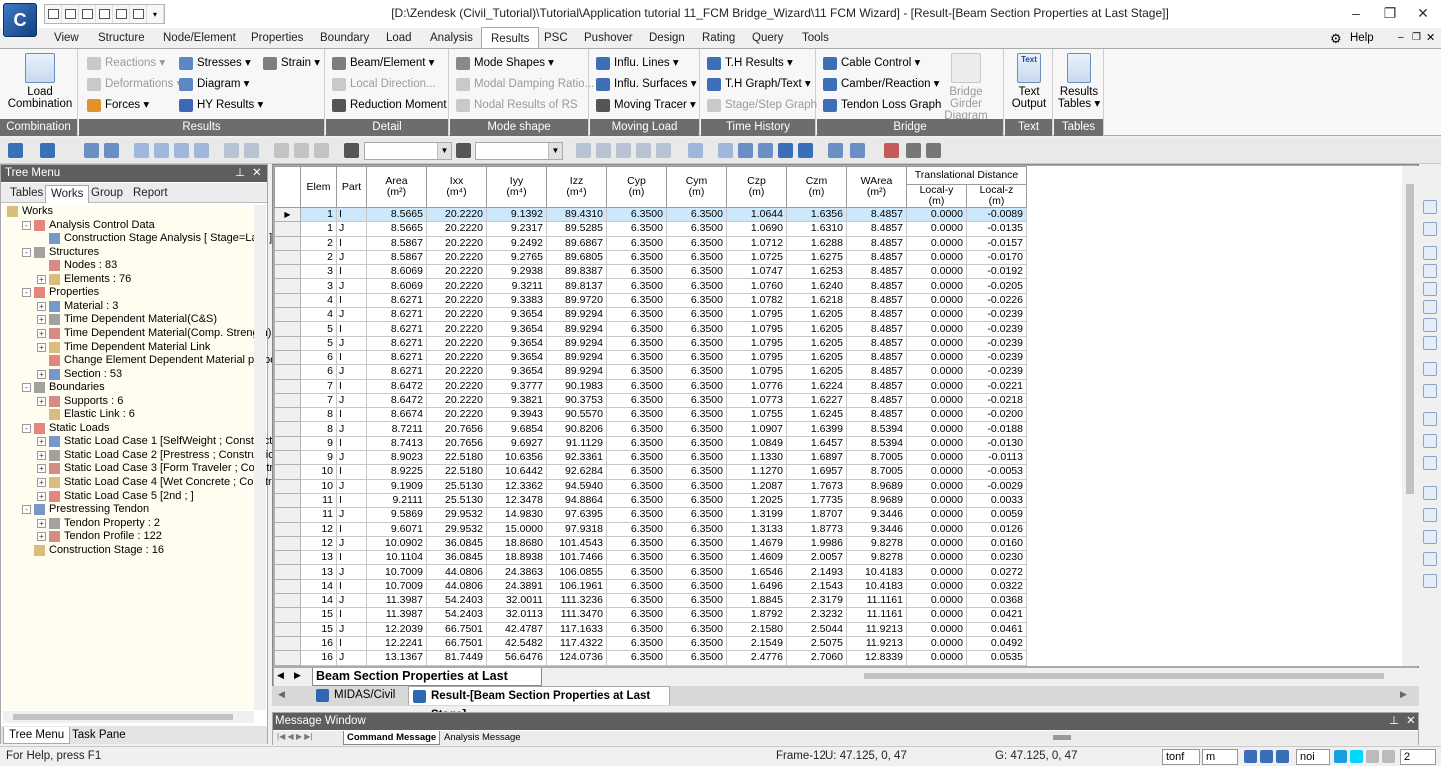  I want to click on table-cell: 9.3446, so click(876, 529).